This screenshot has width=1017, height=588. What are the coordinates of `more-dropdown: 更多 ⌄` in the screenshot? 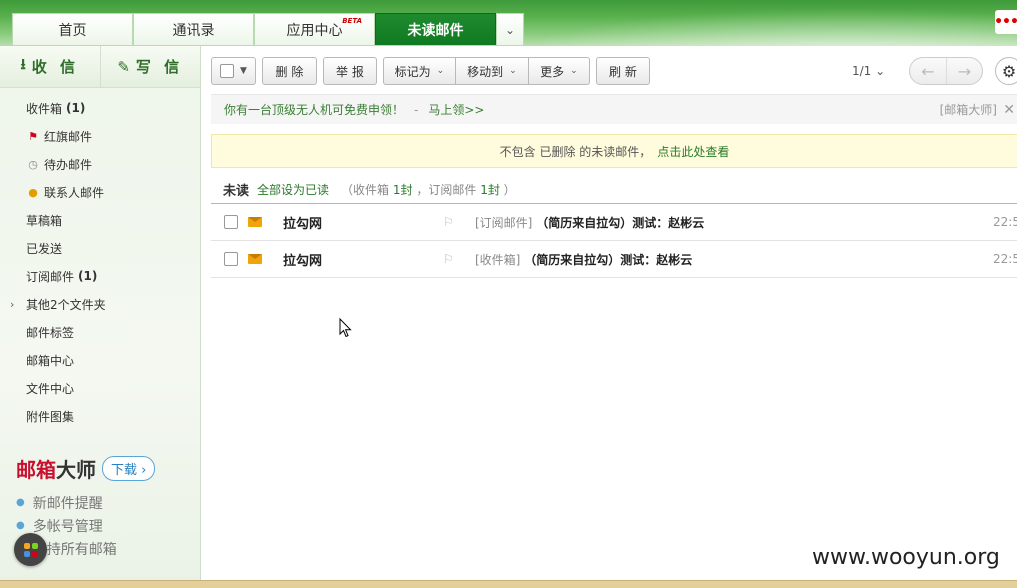 It's located at (559, 71).